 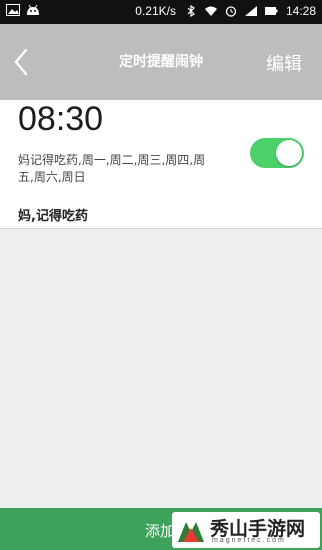 What do you see at coordinates (271, 11) in the screenshot?
I see `battery-icon` at bounding box center [271, 11].